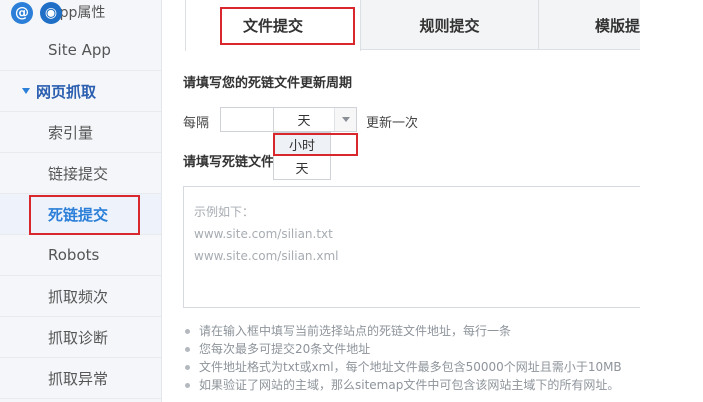 The width and height of the screenshot is (703, 402). I want to click on placeholder-line: www.site.com/silian.txt, so click(263, 234).